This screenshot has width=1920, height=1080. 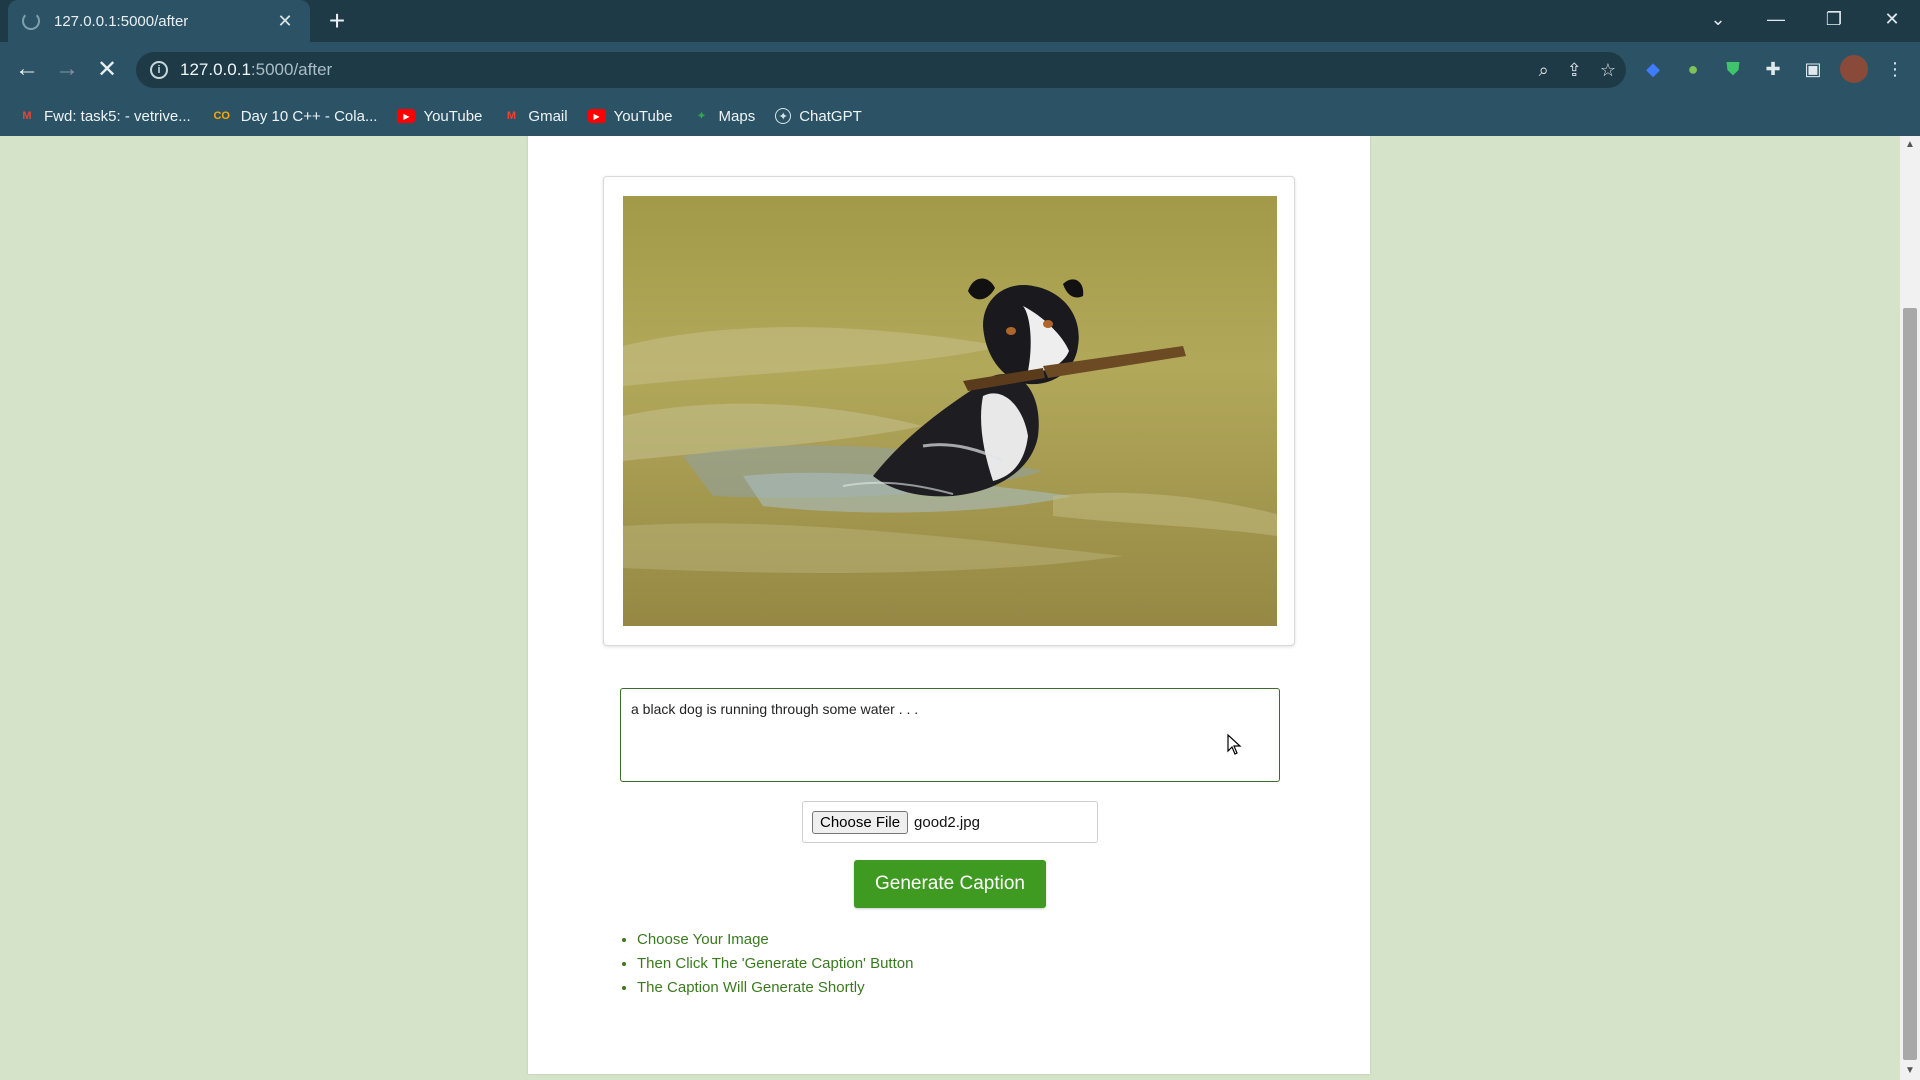 What do you see at coordinates (947, 822) in the screenshot?
I see `selected-file-name: good2.jpg` at bounding box center [947, 822].